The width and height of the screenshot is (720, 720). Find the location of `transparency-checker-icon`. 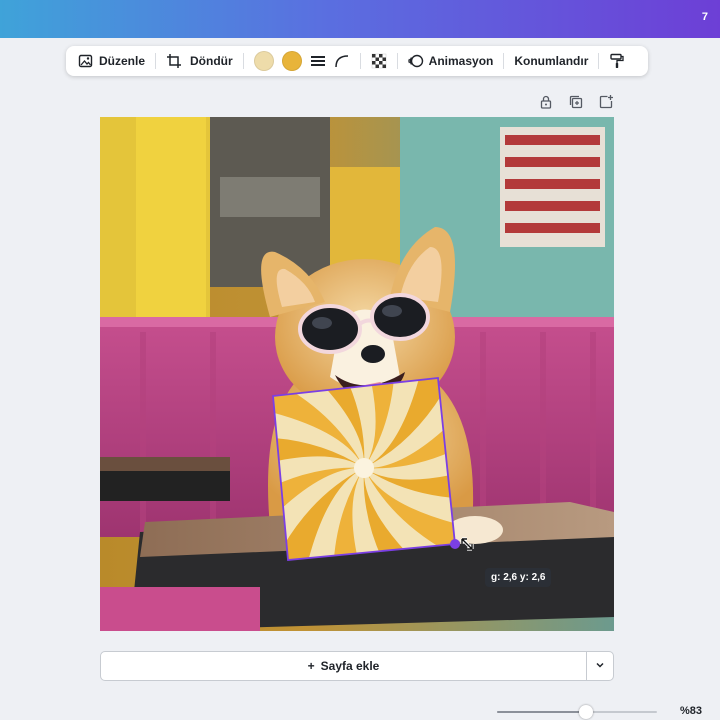

transparency-checker-icon is located at coordinates (379, 61).